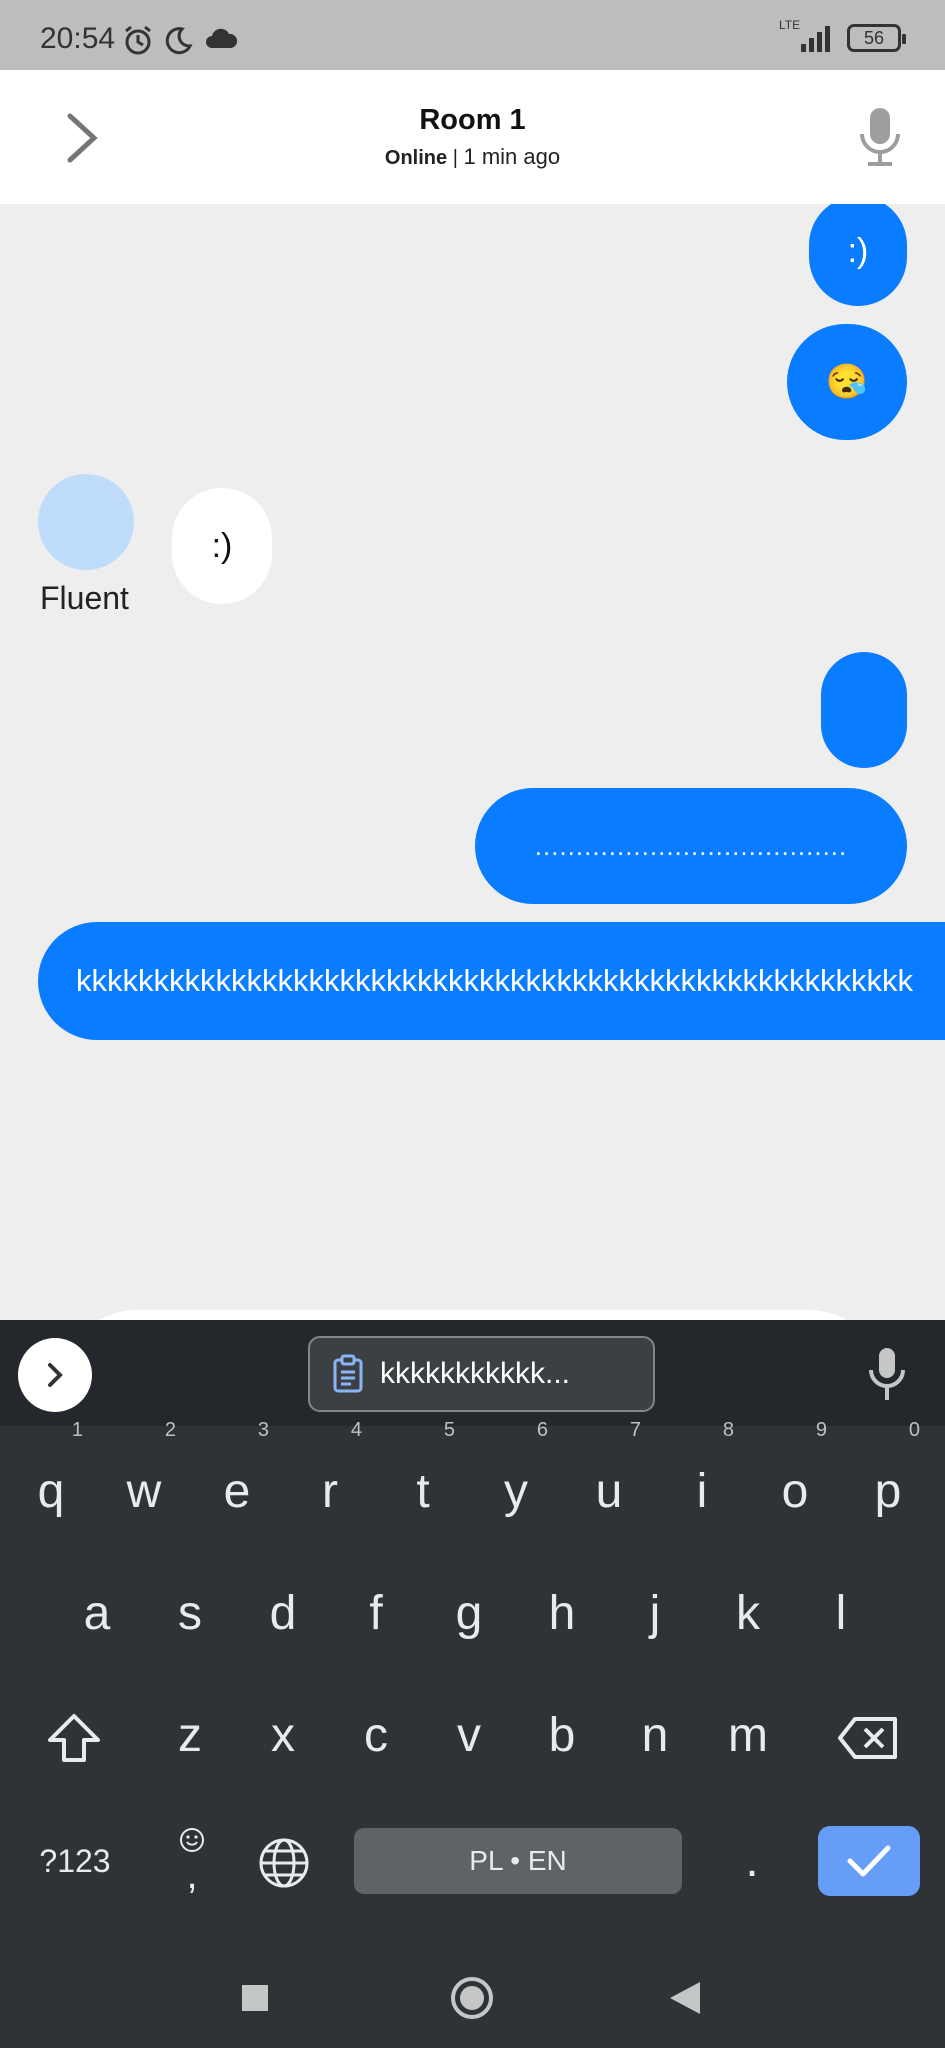  What do you see at coordinates (348, 1373) in the screenshot?
I see `clipboard-icon` at bounding box center [348, 1373].